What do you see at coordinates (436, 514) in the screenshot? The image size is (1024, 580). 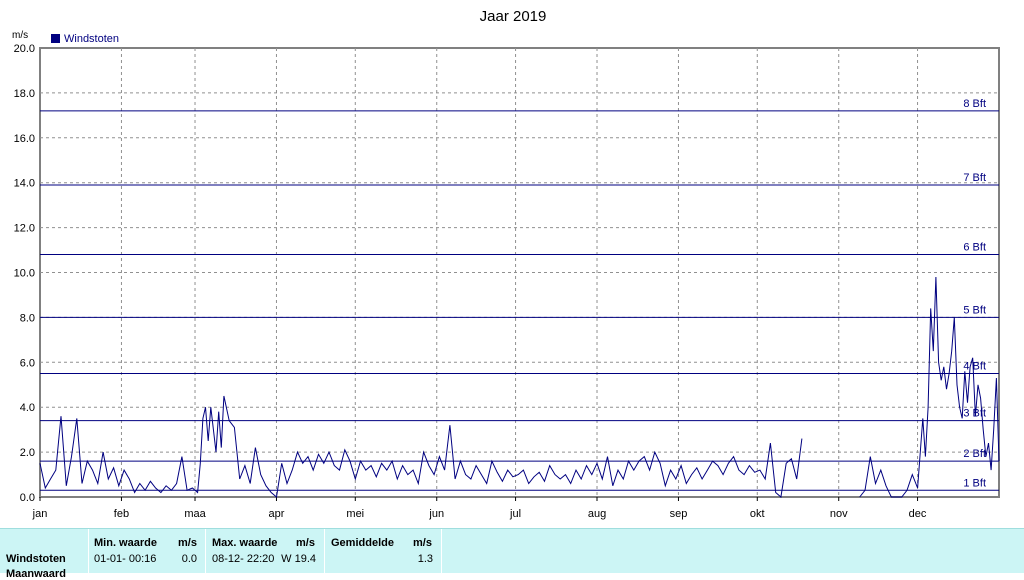 I see `x-tick-label: jun` at bounding box center [436, 514].